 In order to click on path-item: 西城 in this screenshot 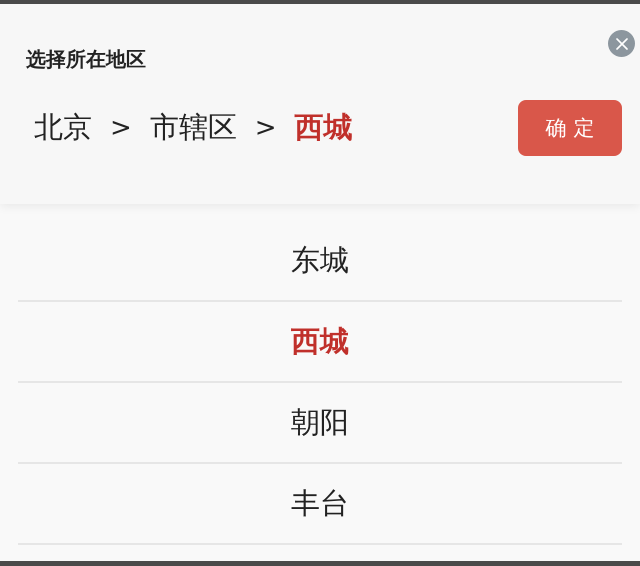, I will do `click(323, 128)`.